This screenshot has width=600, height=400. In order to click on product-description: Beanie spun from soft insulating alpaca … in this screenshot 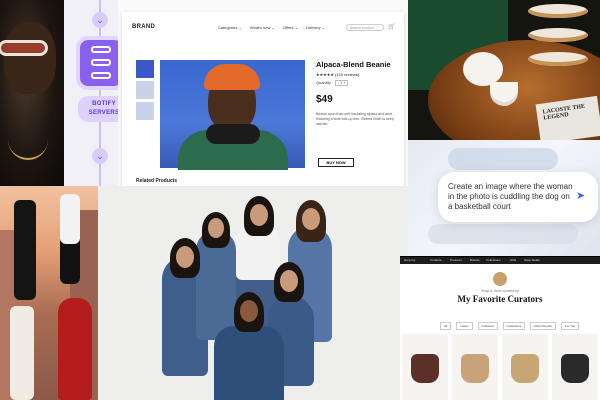, I will do `click(355, 119)`.